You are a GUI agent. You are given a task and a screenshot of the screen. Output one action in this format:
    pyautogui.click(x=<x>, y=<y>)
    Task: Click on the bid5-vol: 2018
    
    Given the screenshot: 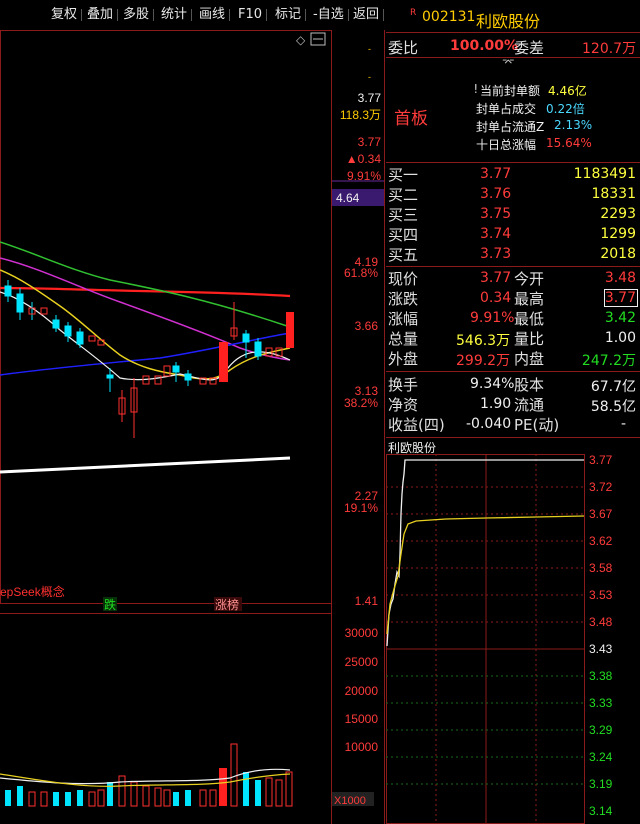 What is the action you would take?
    pyautogui.click(x=618, y=254)
    